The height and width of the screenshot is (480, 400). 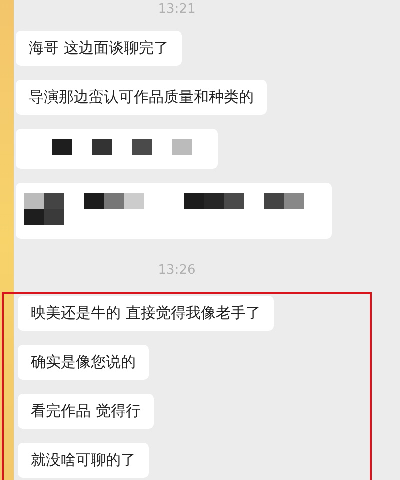 I want to click on timestamp: 13:21, so click(x=177, y=9).